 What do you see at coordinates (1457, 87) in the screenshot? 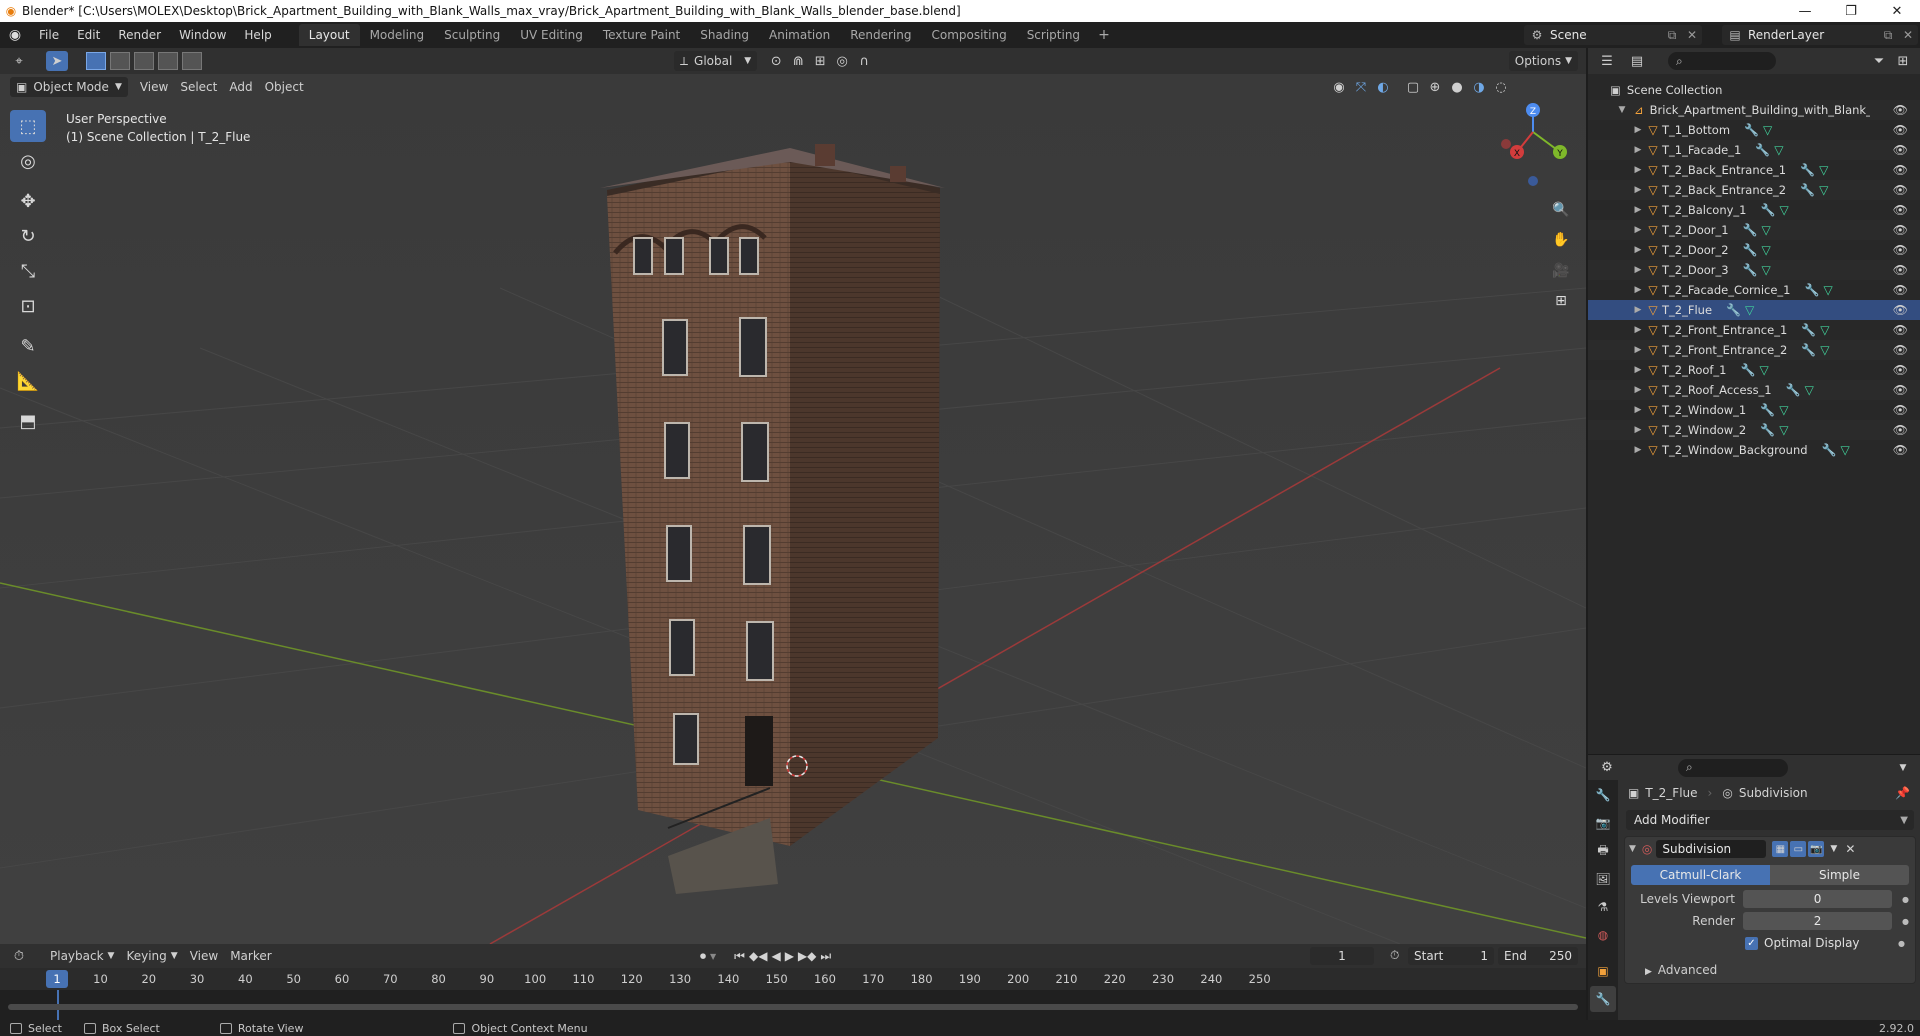
I see `solid-shading-icon: ●` at bounding box center [1457, 87].